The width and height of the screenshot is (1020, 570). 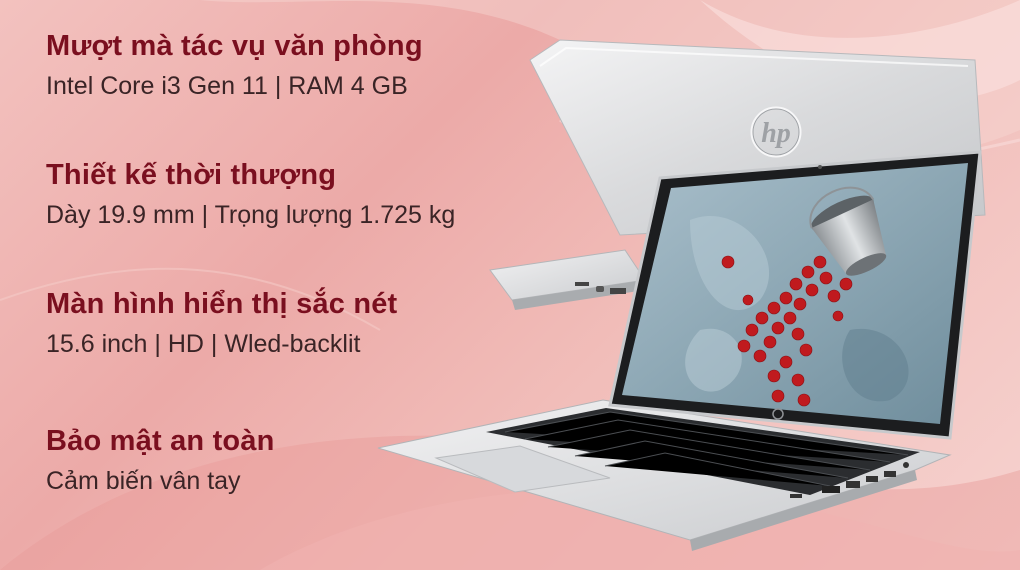 I want to click on feature-detail: 15.6 inch | HD | Wled-backlit, so click(x=203, y=344).